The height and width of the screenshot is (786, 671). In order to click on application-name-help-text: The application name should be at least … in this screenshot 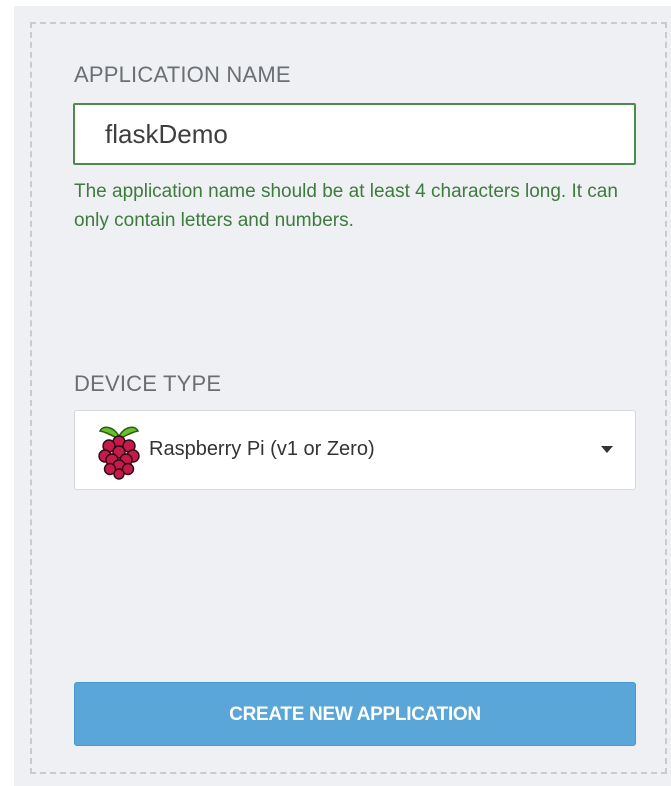, I will do `click(346, 206)`.